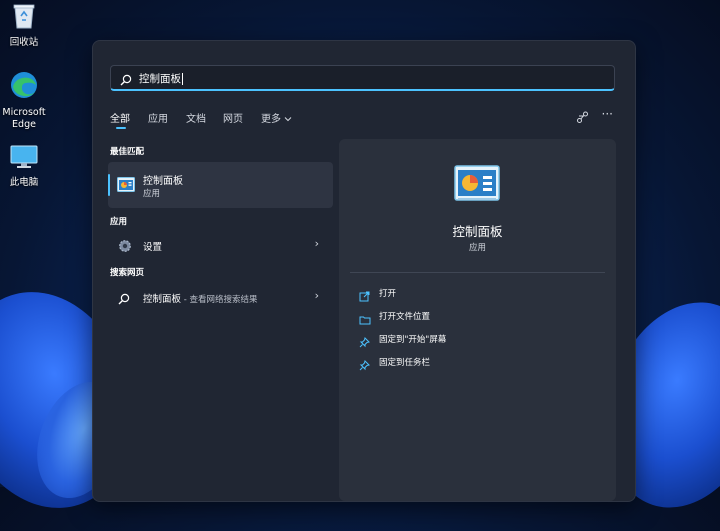 Image resolution: width=720 pixels, height=531 pixels. I want to click on preview-title: 控制面板, so click(477, 231).